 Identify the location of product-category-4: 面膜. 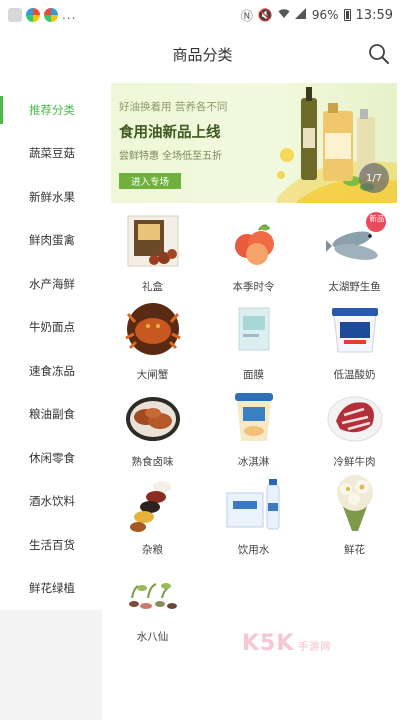
(253, 338).